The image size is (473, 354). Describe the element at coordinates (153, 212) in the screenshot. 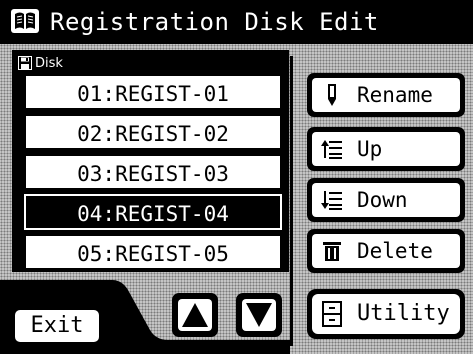

I see `list-item-selected: 04:REGIST-04` at that location.